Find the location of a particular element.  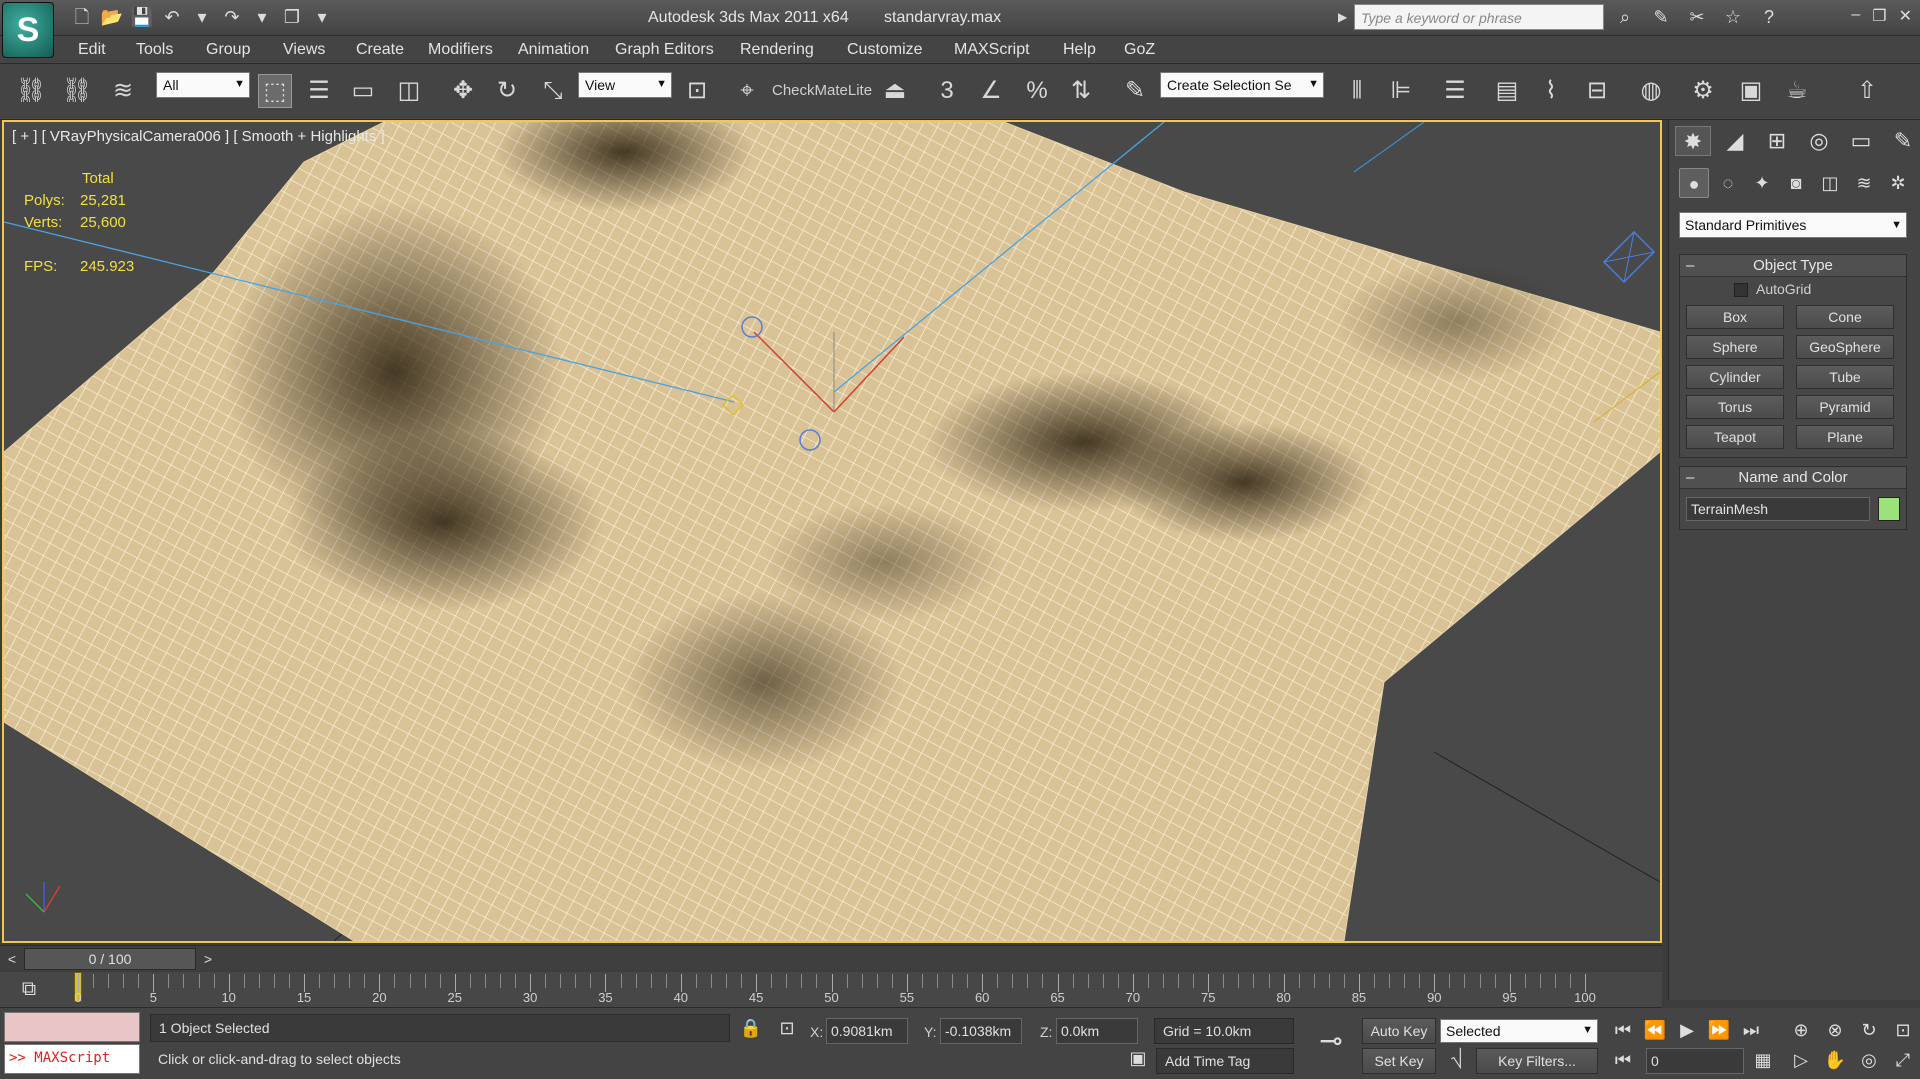

modify-tab-icon: ◢ is located at coordinates (1735, 141).